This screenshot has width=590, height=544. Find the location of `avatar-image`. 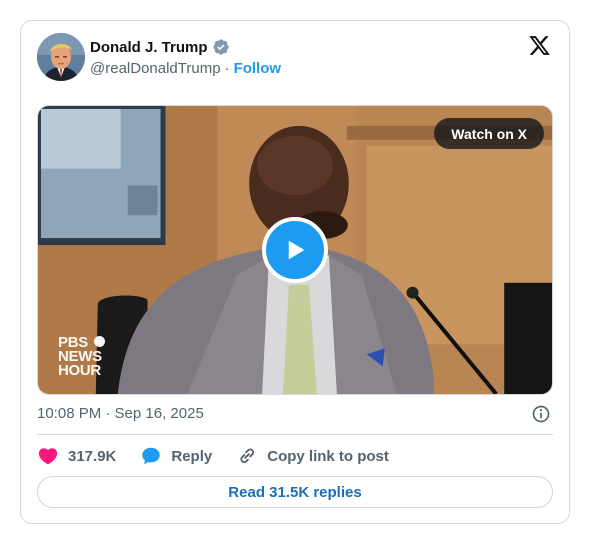

avatar-image is located at coordinates (61, 57).